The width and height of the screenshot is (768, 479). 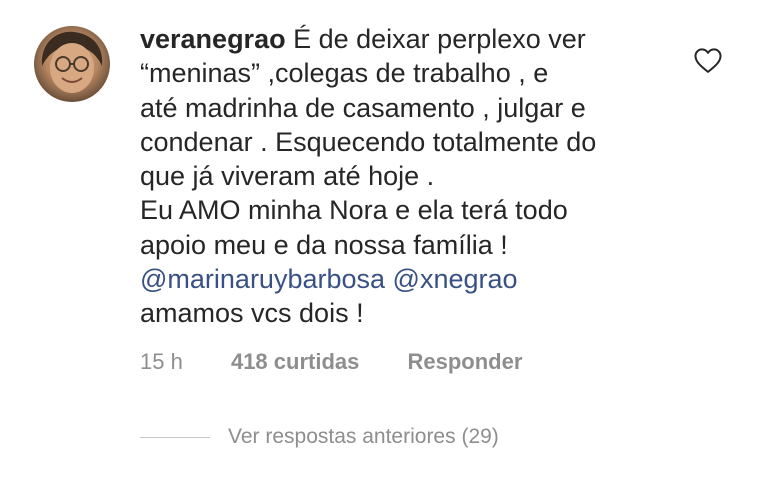 What do you see at coordinates (287, 176) in the screenshot?
I see `comment-text-line: que já viveram até hoje .` at bounding box center [287, 176].